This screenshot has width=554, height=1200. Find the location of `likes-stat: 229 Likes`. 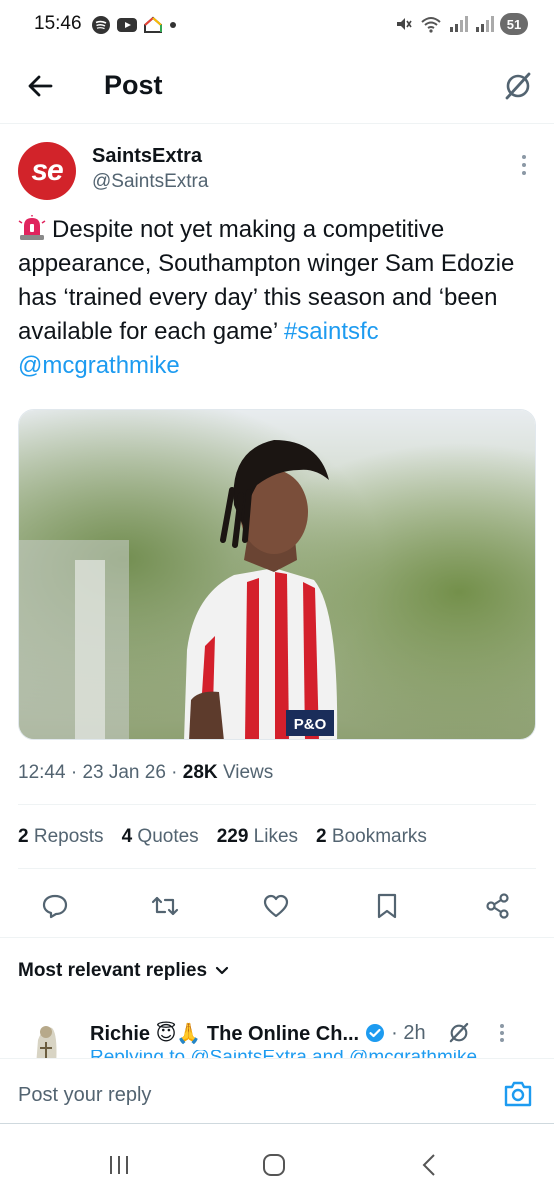

likes-stat: 229 Likes is located at coordinates (257, 837).